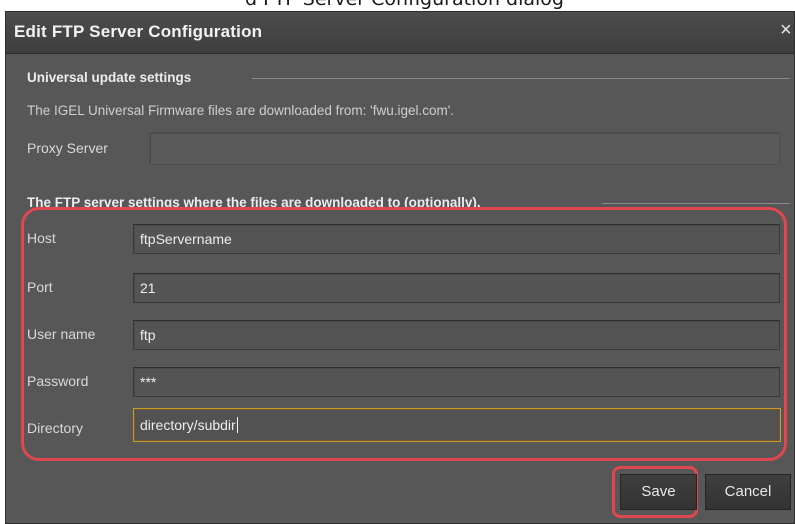  I want to click on universal-section-title: Universal update settings, so click(109, 77).